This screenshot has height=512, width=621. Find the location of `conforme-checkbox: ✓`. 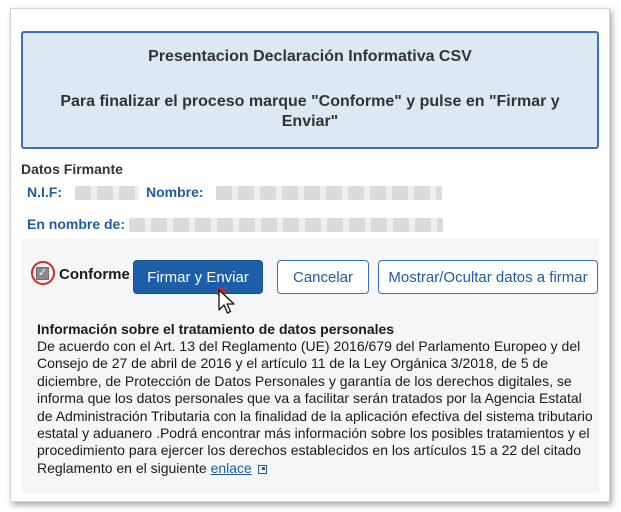

conforme-checkbox: ✓ is located at coordinates (42, 273).